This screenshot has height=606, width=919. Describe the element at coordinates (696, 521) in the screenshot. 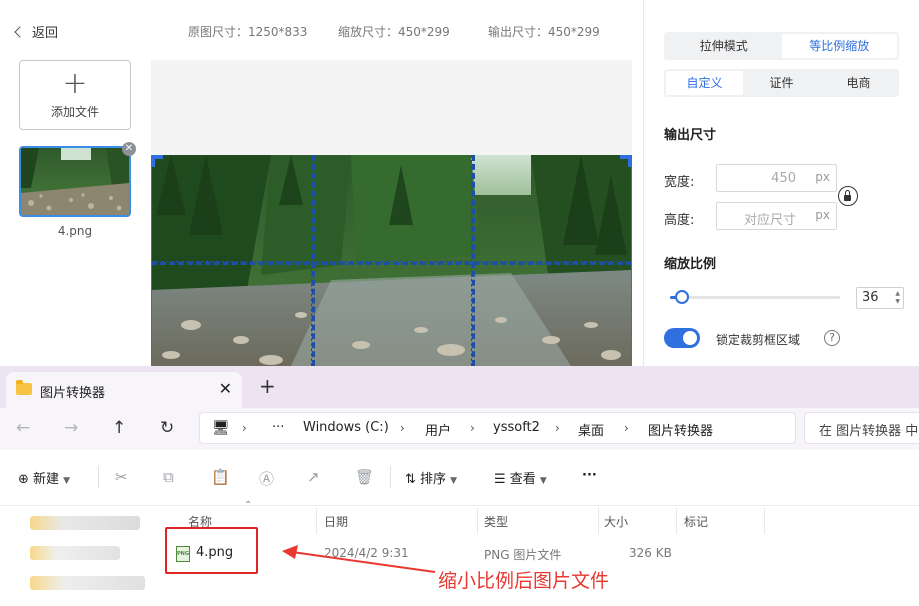

I see `column-header-tags: 标记` at that location.